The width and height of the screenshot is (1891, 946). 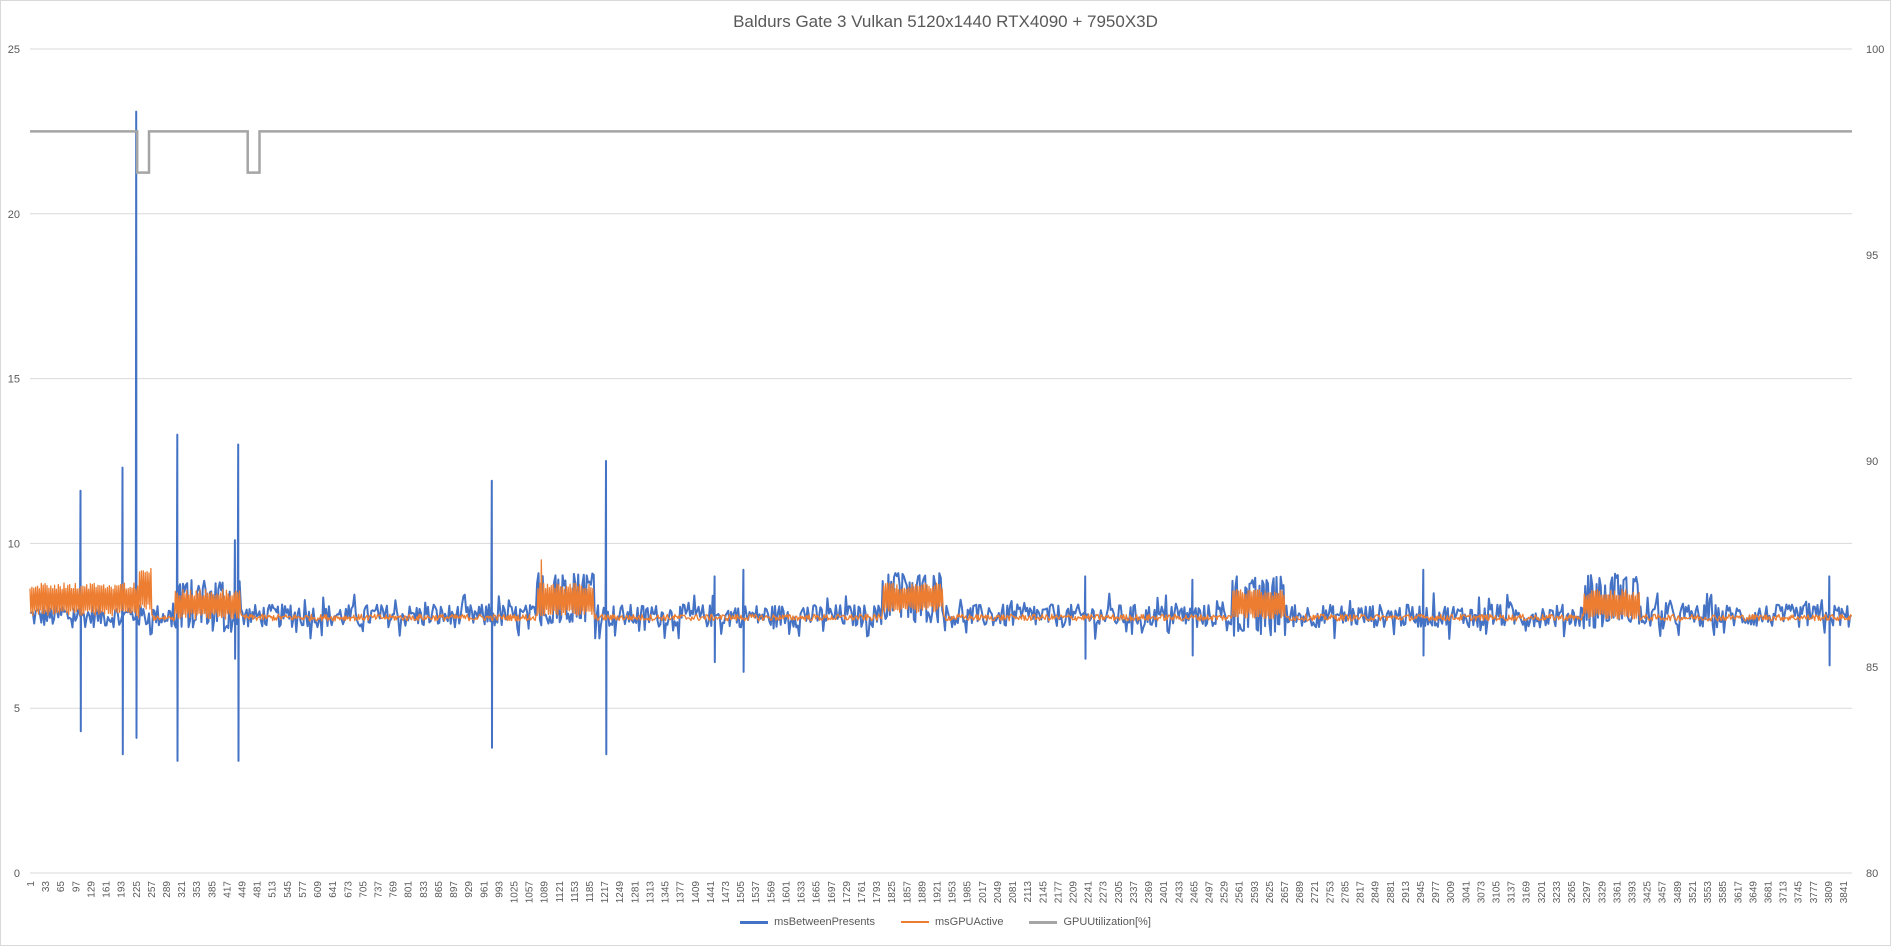 What do you see at coordinates (862, 892) in the screenshot?
I see `x-tick-label: 1761` at bounding box center [862, 892].